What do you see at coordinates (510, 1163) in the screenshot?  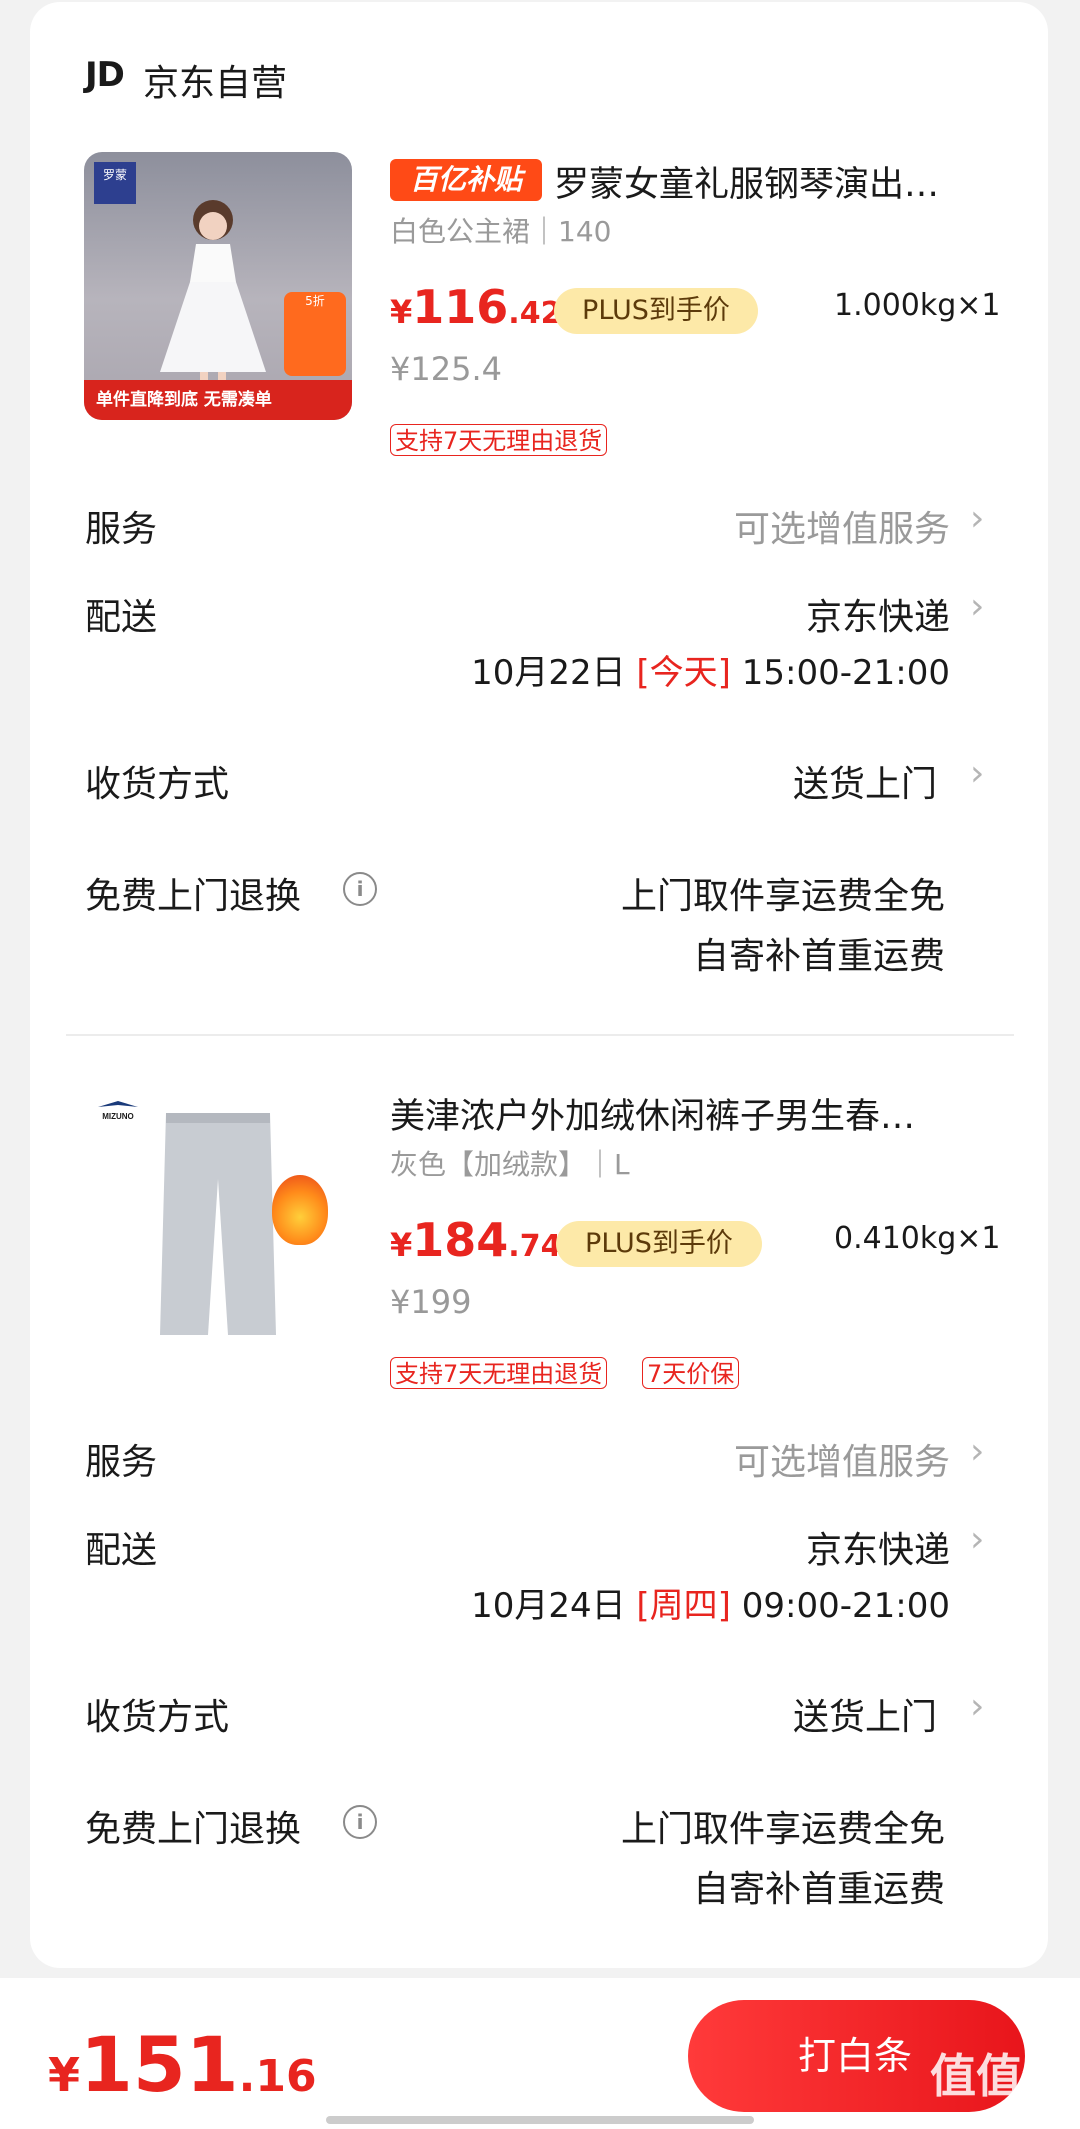 I see `product-spec: 灰色【加绒款】｜L` at bounding box center [510, 1163].